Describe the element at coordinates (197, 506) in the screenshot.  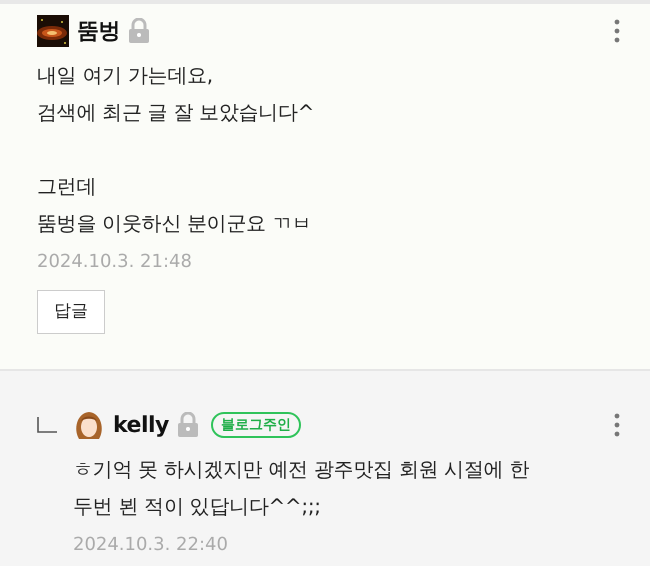
I see `comment-text: 두번 뵌 적이 있답니다^^;;;` at that location.